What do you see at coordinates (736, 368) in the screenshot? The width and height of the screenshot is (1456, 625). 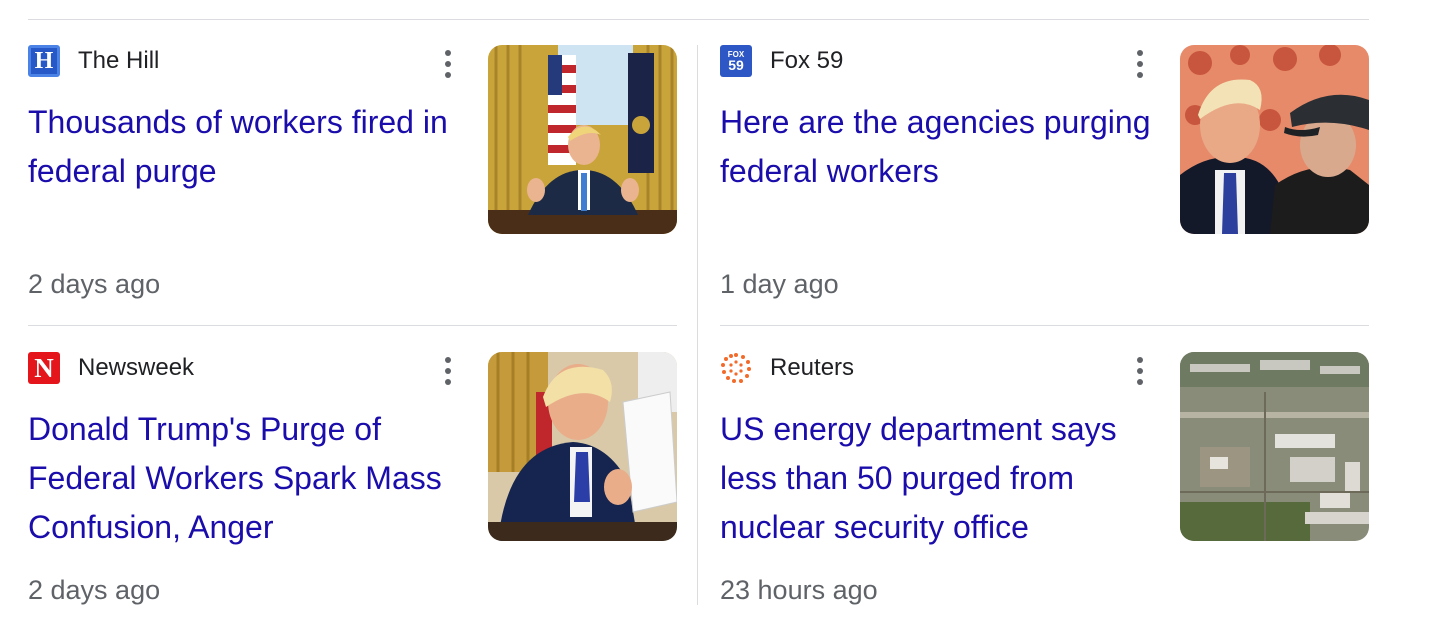 I see `reuters-logo-icon` at bounding box center [736, 368].